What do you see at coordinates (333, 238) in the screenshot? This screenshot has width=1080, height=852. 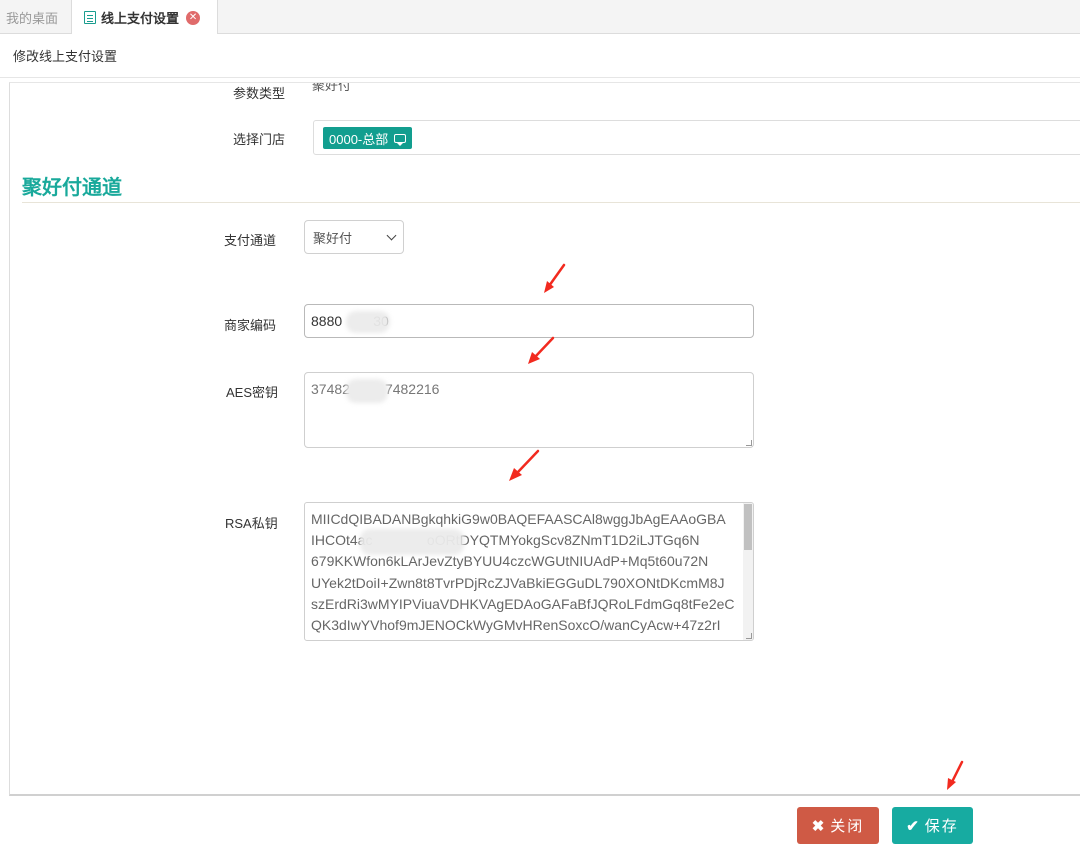 I see `channel-select-value: 聚好付` at bounding box center [333, 238].